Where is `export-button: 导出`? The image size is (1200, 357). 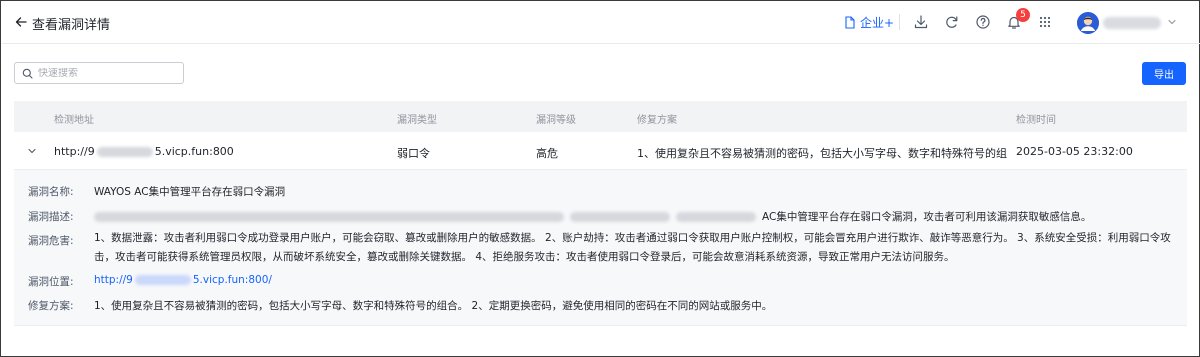
export-button: 导出 is located at coordinates (1164, 73).